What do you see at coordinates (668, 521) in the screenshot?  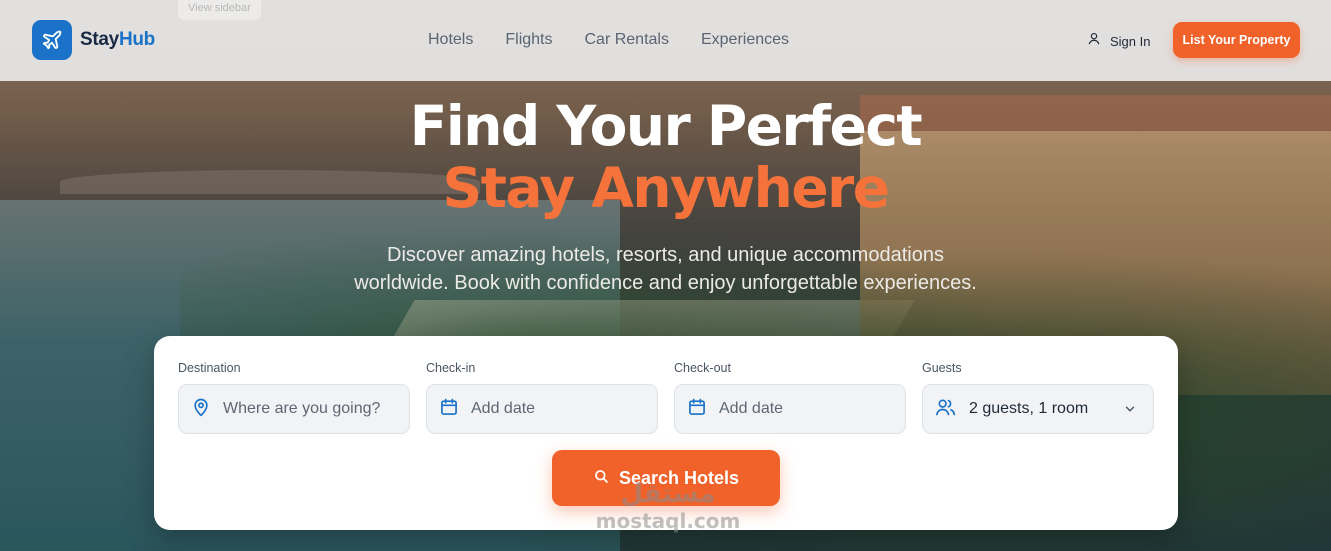 I see `watermark-latin: mostaql.com` at bounding box center [668, 521].